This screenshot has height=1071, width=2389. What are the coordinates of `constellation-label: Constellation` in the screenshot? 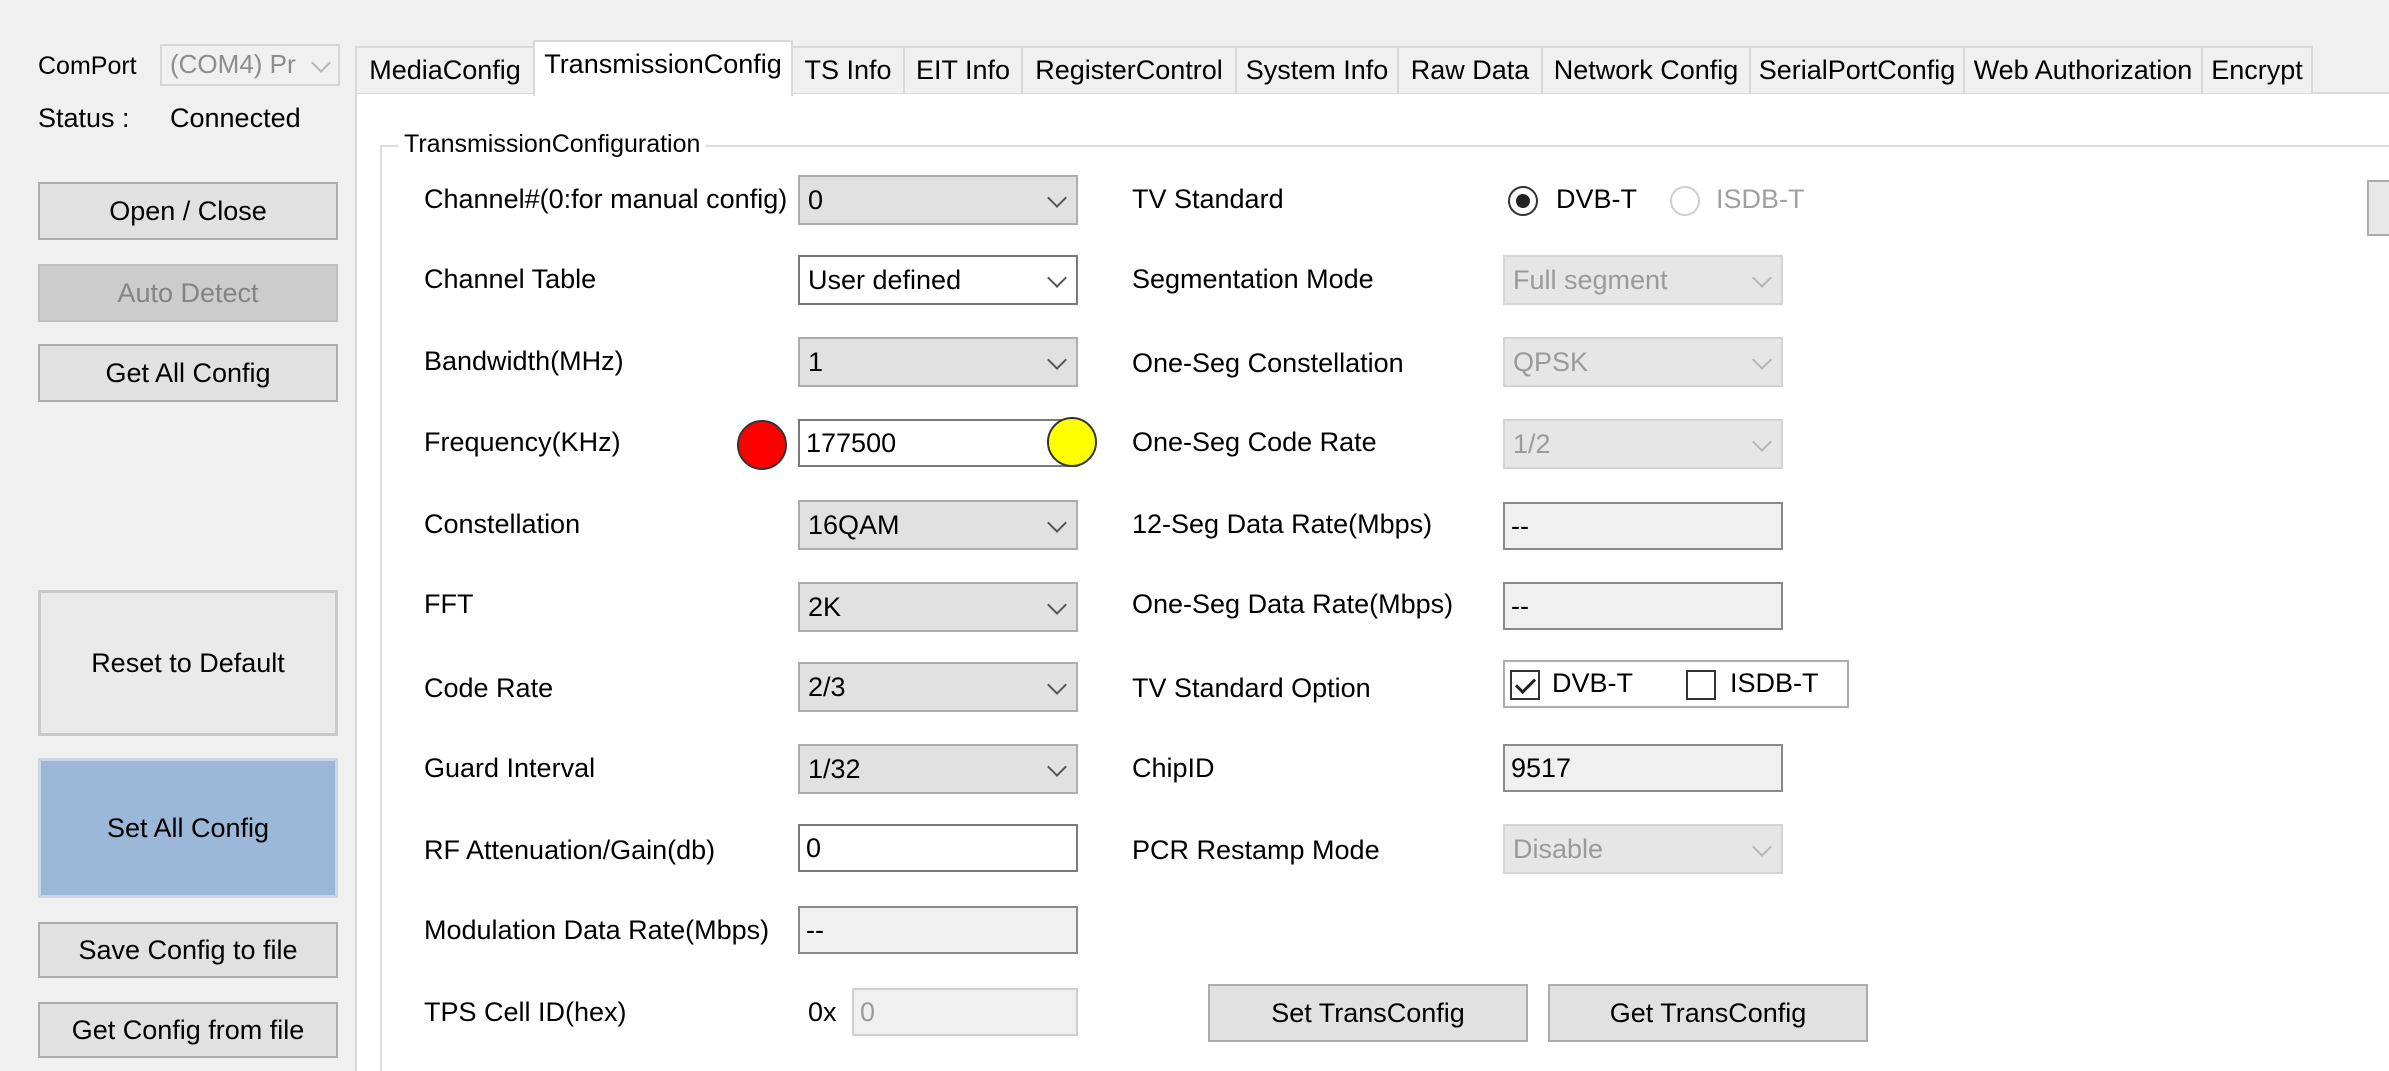 It's located at (502, 524).